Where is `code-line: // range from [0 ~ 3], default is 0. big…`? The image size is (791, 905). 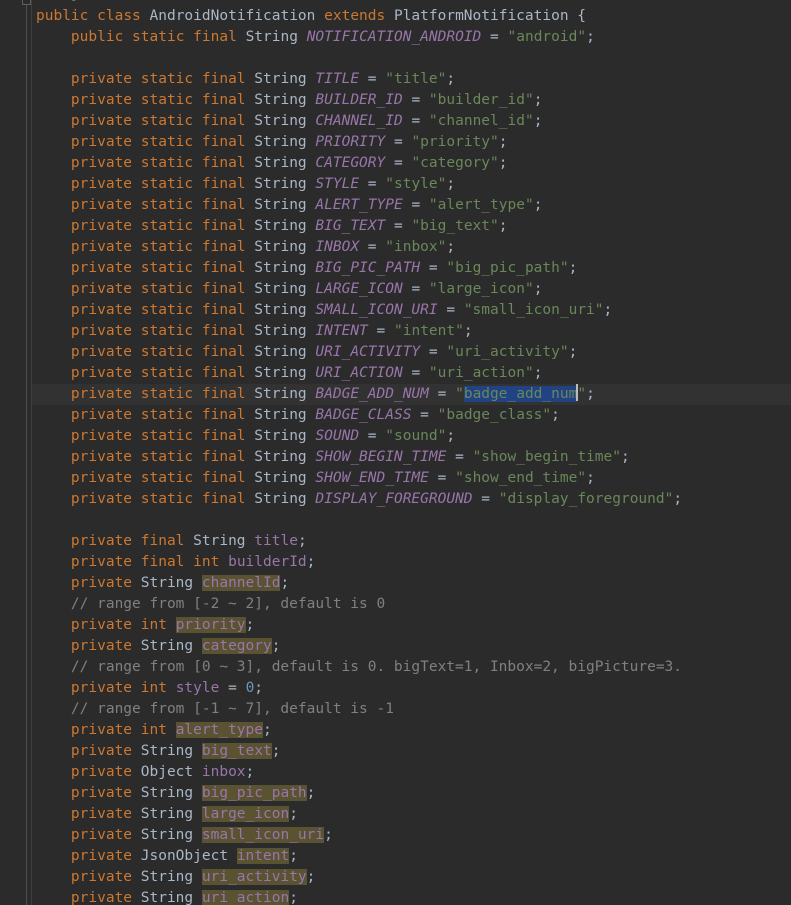
code-line: // range from [0 ~ 3], default is 0. big… is located at coordinates (395, 667).